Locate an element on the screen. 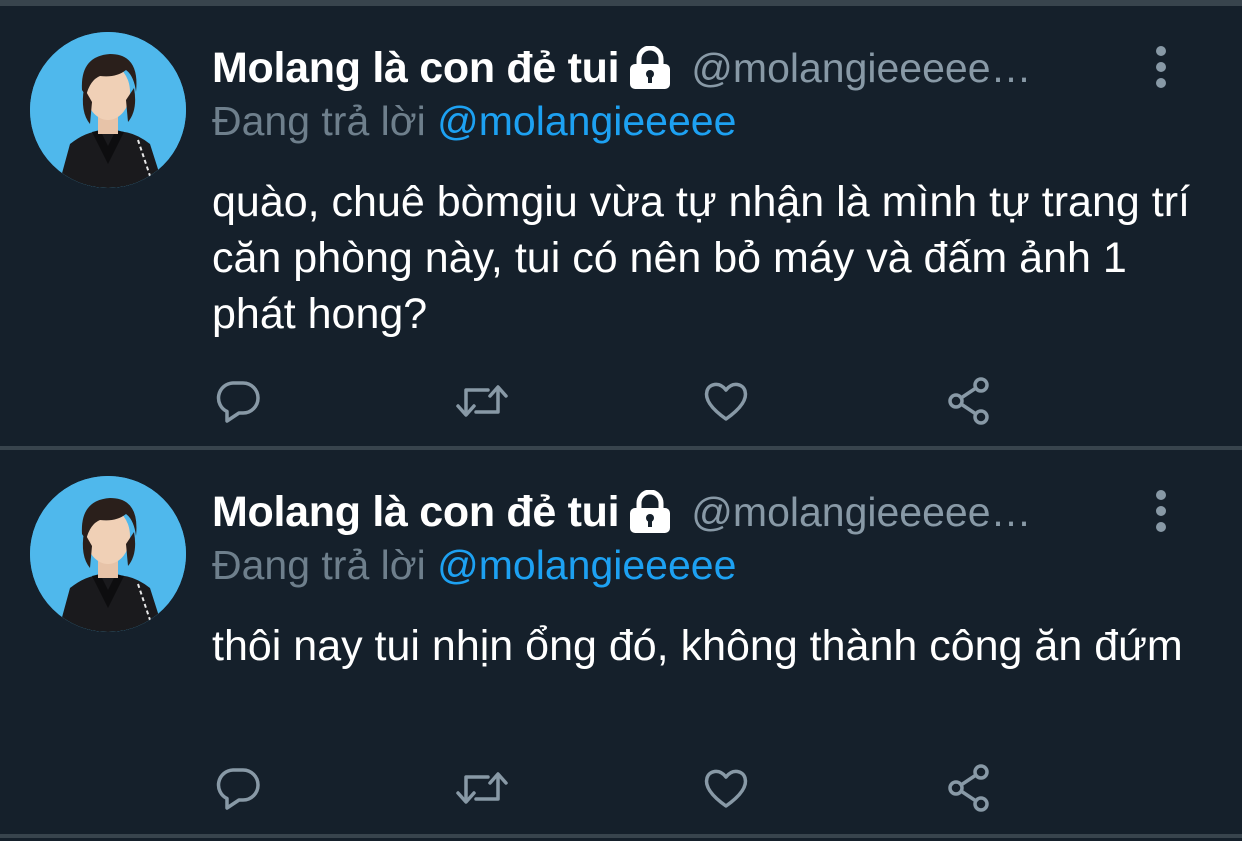 This screenshot has height=841, width=1242. tweet-divider is located at coordinates (621, 836).